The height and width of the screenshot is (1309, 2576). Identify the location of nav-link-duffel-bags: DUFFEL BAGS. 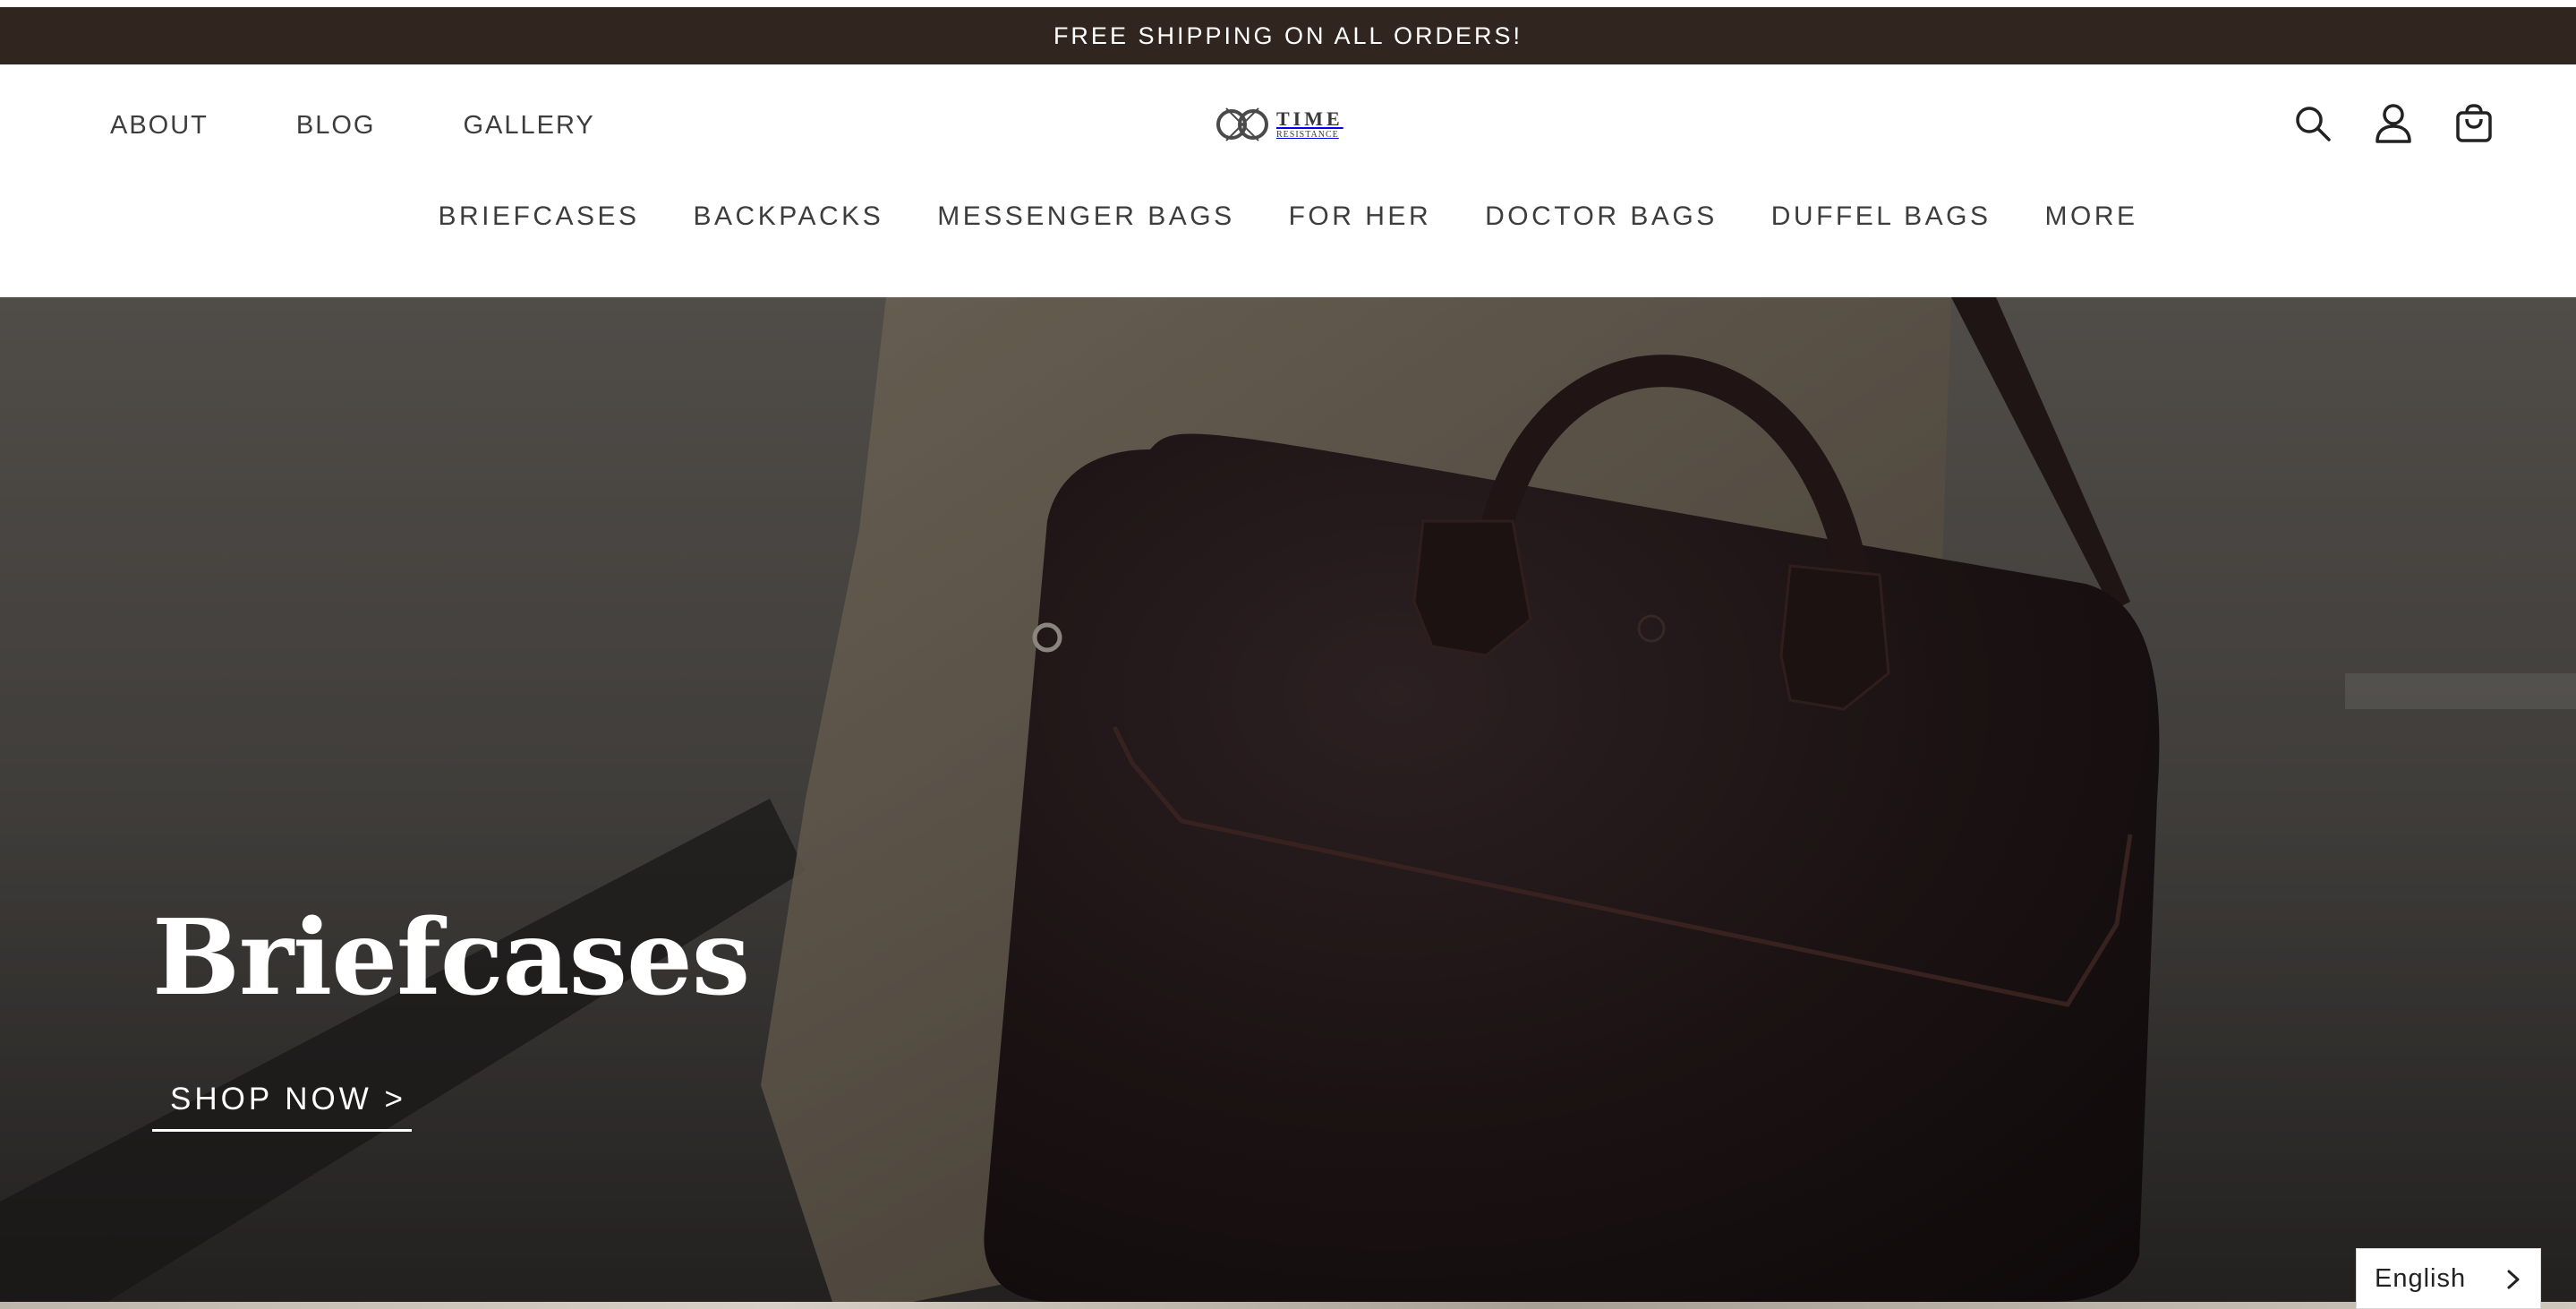
(1881, 217).